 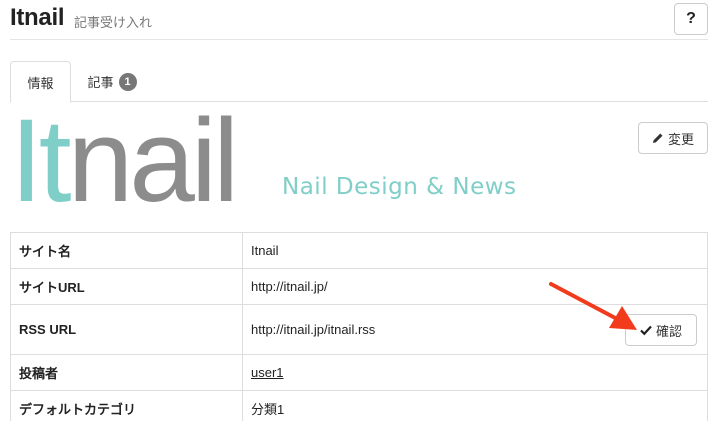 I want to click on page-title: Itnail, so click(x=37, y=17).